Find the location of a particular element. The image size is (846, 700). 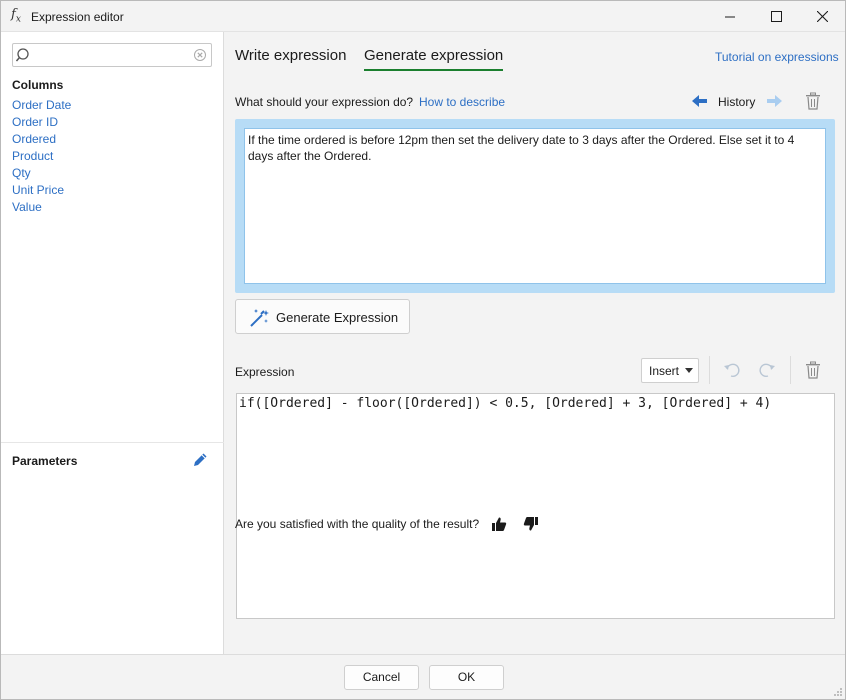

title-bar: fx Expression editor is located at coordinates (423, 16).